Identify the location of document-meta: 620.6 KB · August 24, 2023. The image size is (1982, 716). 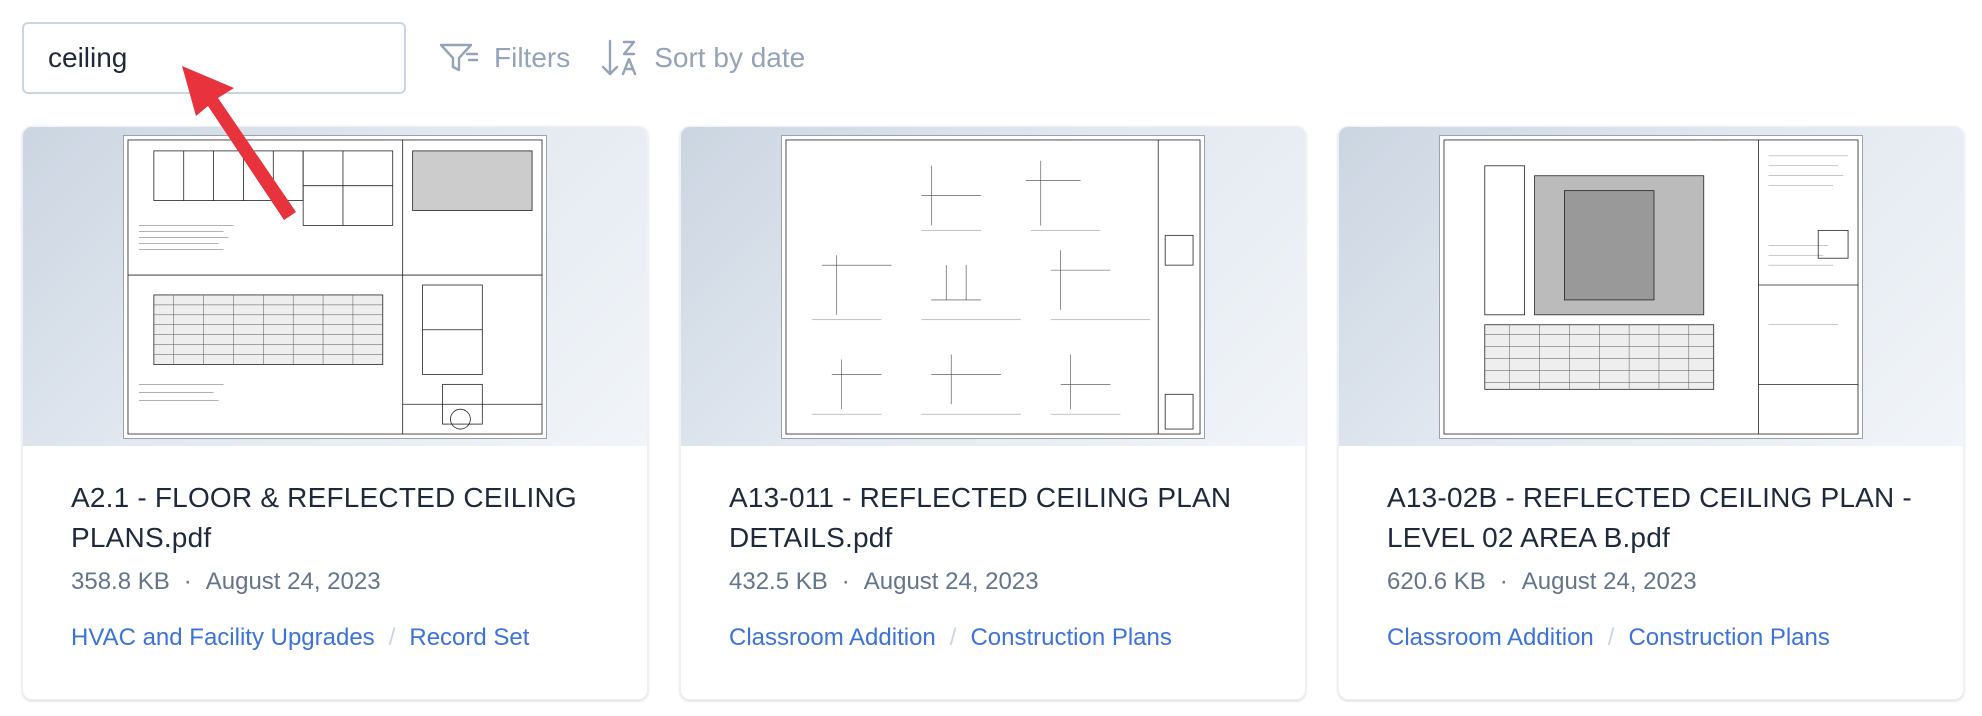
(1651, 582).